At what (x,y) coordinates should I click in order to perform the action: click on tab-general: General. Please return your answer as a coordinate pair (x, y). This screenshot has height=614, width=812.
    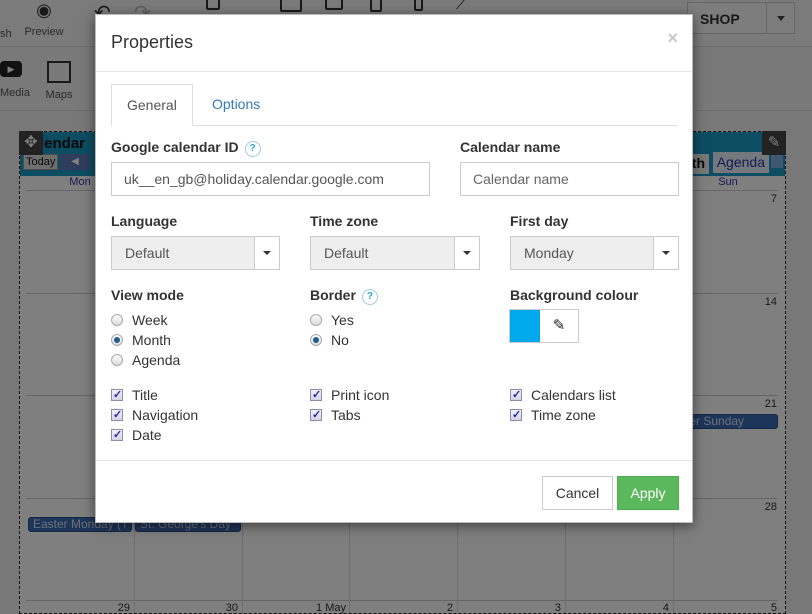
    Looking at the image, I should click on (152, 105).